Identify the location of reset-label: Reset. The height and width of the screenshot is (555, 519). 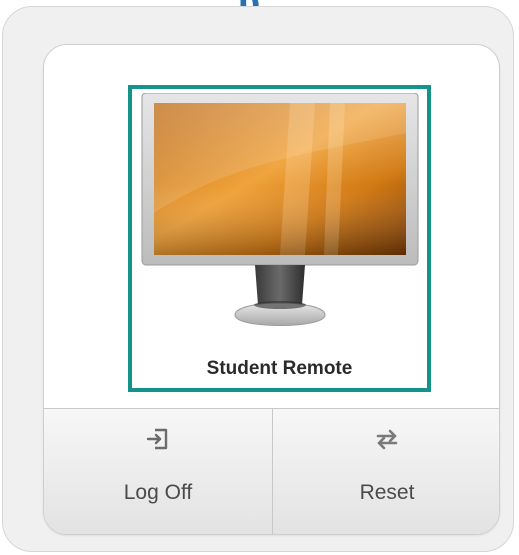
(387, 492).